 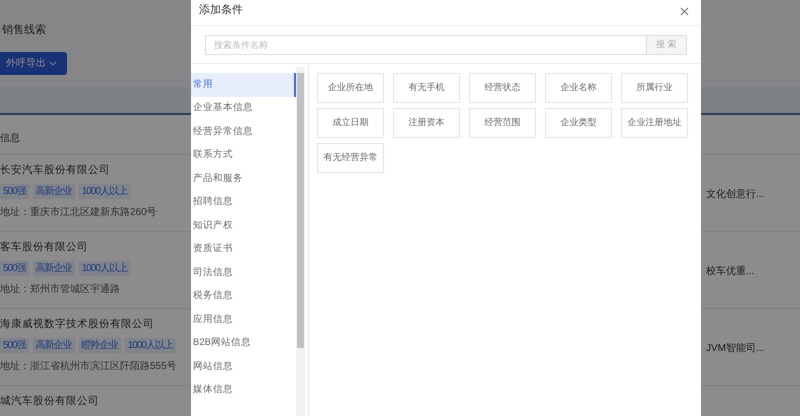 What do you see at coordinates (243, 84) in the screenshot?
I see `category-item: 常用` at bounding box center [243, 84].